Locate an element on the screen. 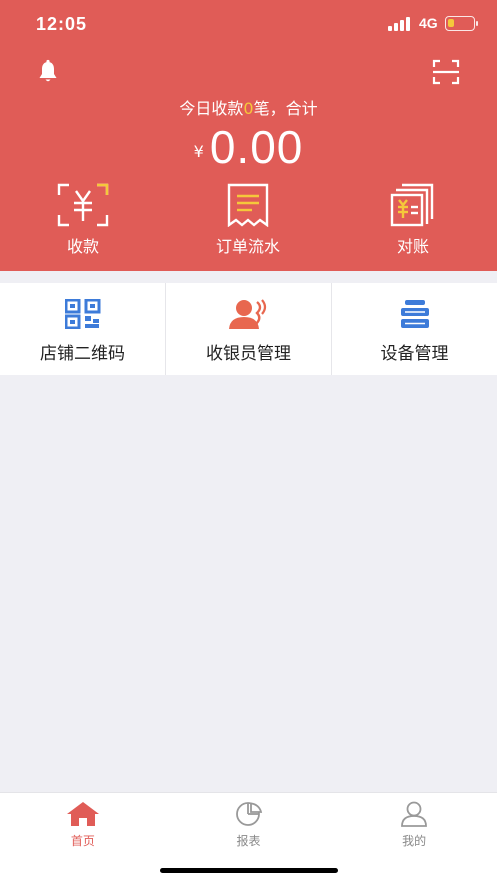 The image size is (497, 883). home-icon is located at coordinates (82, 814).